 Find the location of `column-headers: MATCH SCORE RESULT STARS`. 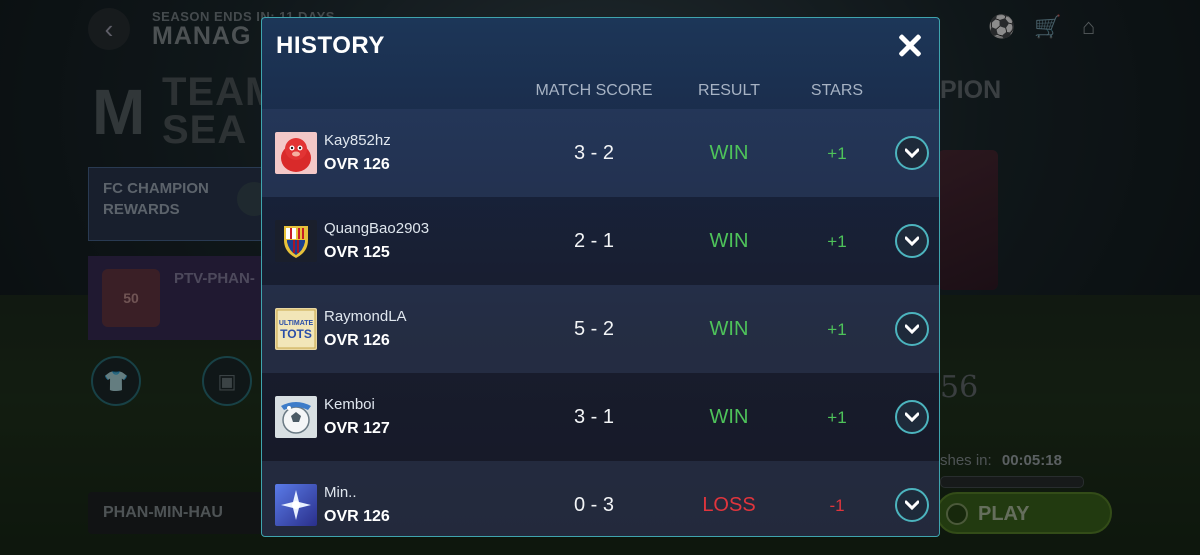

column-headers: MATCH SCORE RESULT STARS is located at coordinates (600, 91).